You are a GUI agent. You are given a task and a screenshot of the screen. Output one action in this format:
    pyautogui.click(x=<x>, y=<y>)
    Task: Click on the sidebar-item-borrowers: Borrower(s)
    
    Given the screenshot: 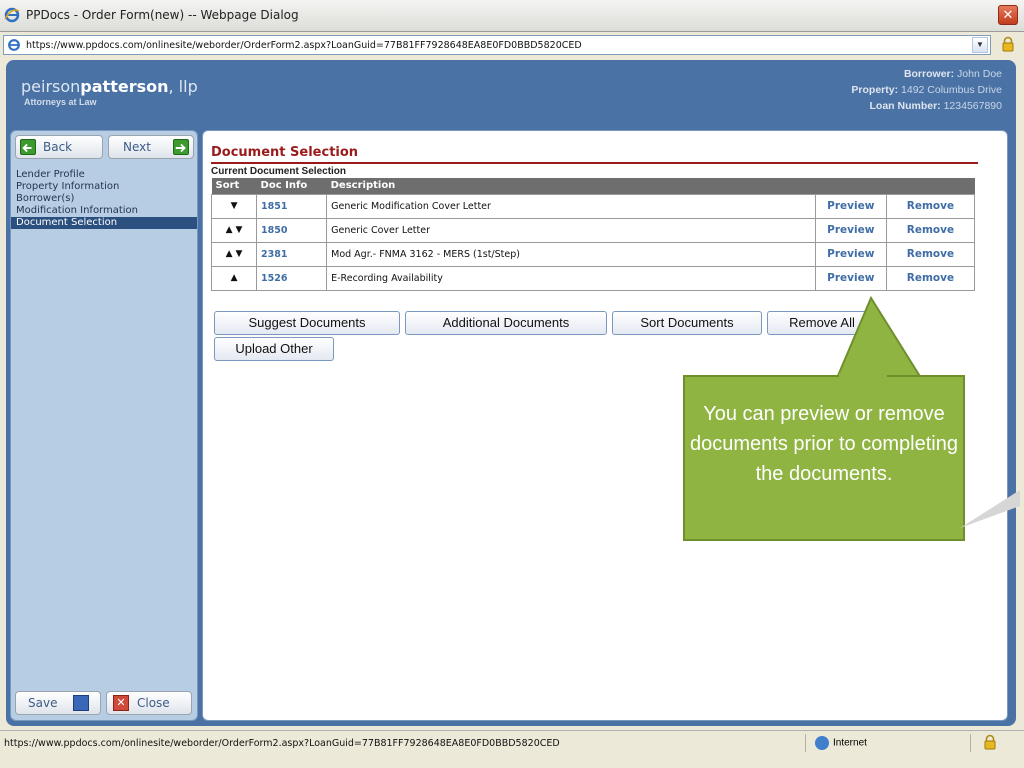 What is the action you would take?
    pyautogui.click(x=104, y=199)
    